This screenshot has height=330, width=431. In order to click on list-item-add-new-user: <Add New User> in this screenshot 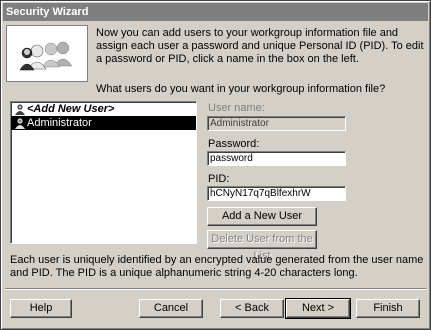, I will do `click(103, 109)`.